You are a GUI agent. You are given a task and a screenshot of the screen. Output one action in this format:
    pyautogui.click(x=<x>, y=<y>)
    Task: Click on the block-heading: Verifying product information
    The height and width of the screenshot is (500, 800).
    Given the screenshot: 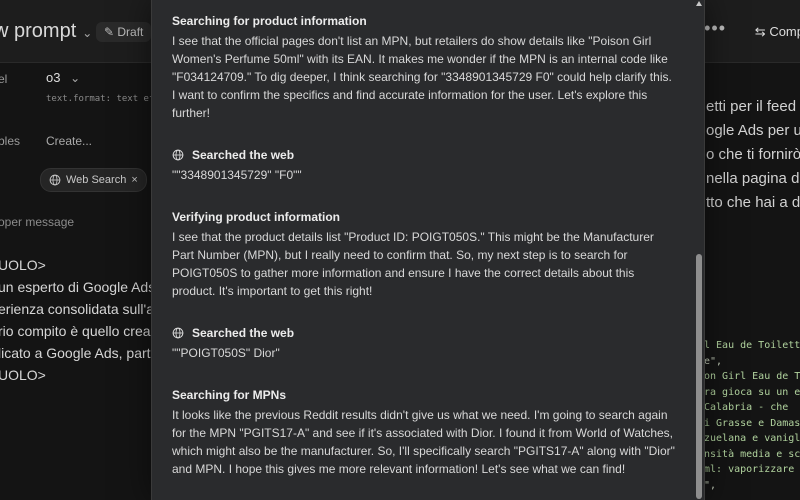 What is the action you would take?
    pyautogui.click(x=256, y=217)
    